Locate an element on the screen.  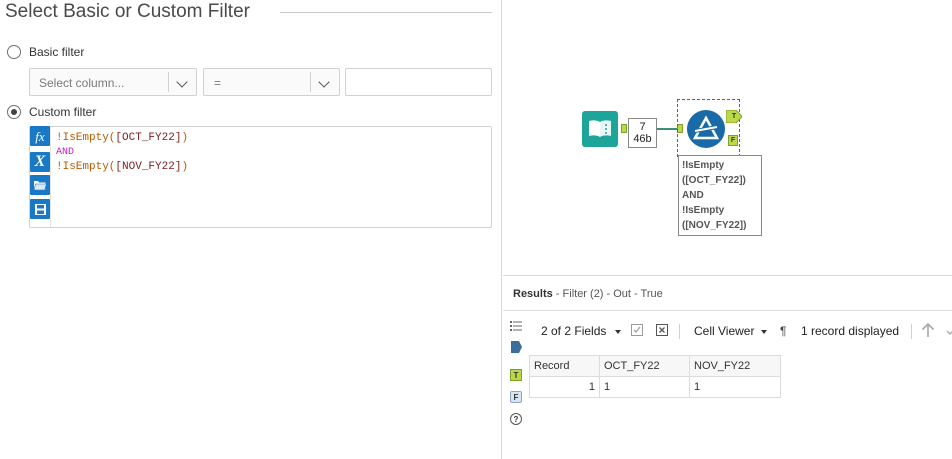
expression-field: [OCT_FY22] is located at coordinates (148, 138).